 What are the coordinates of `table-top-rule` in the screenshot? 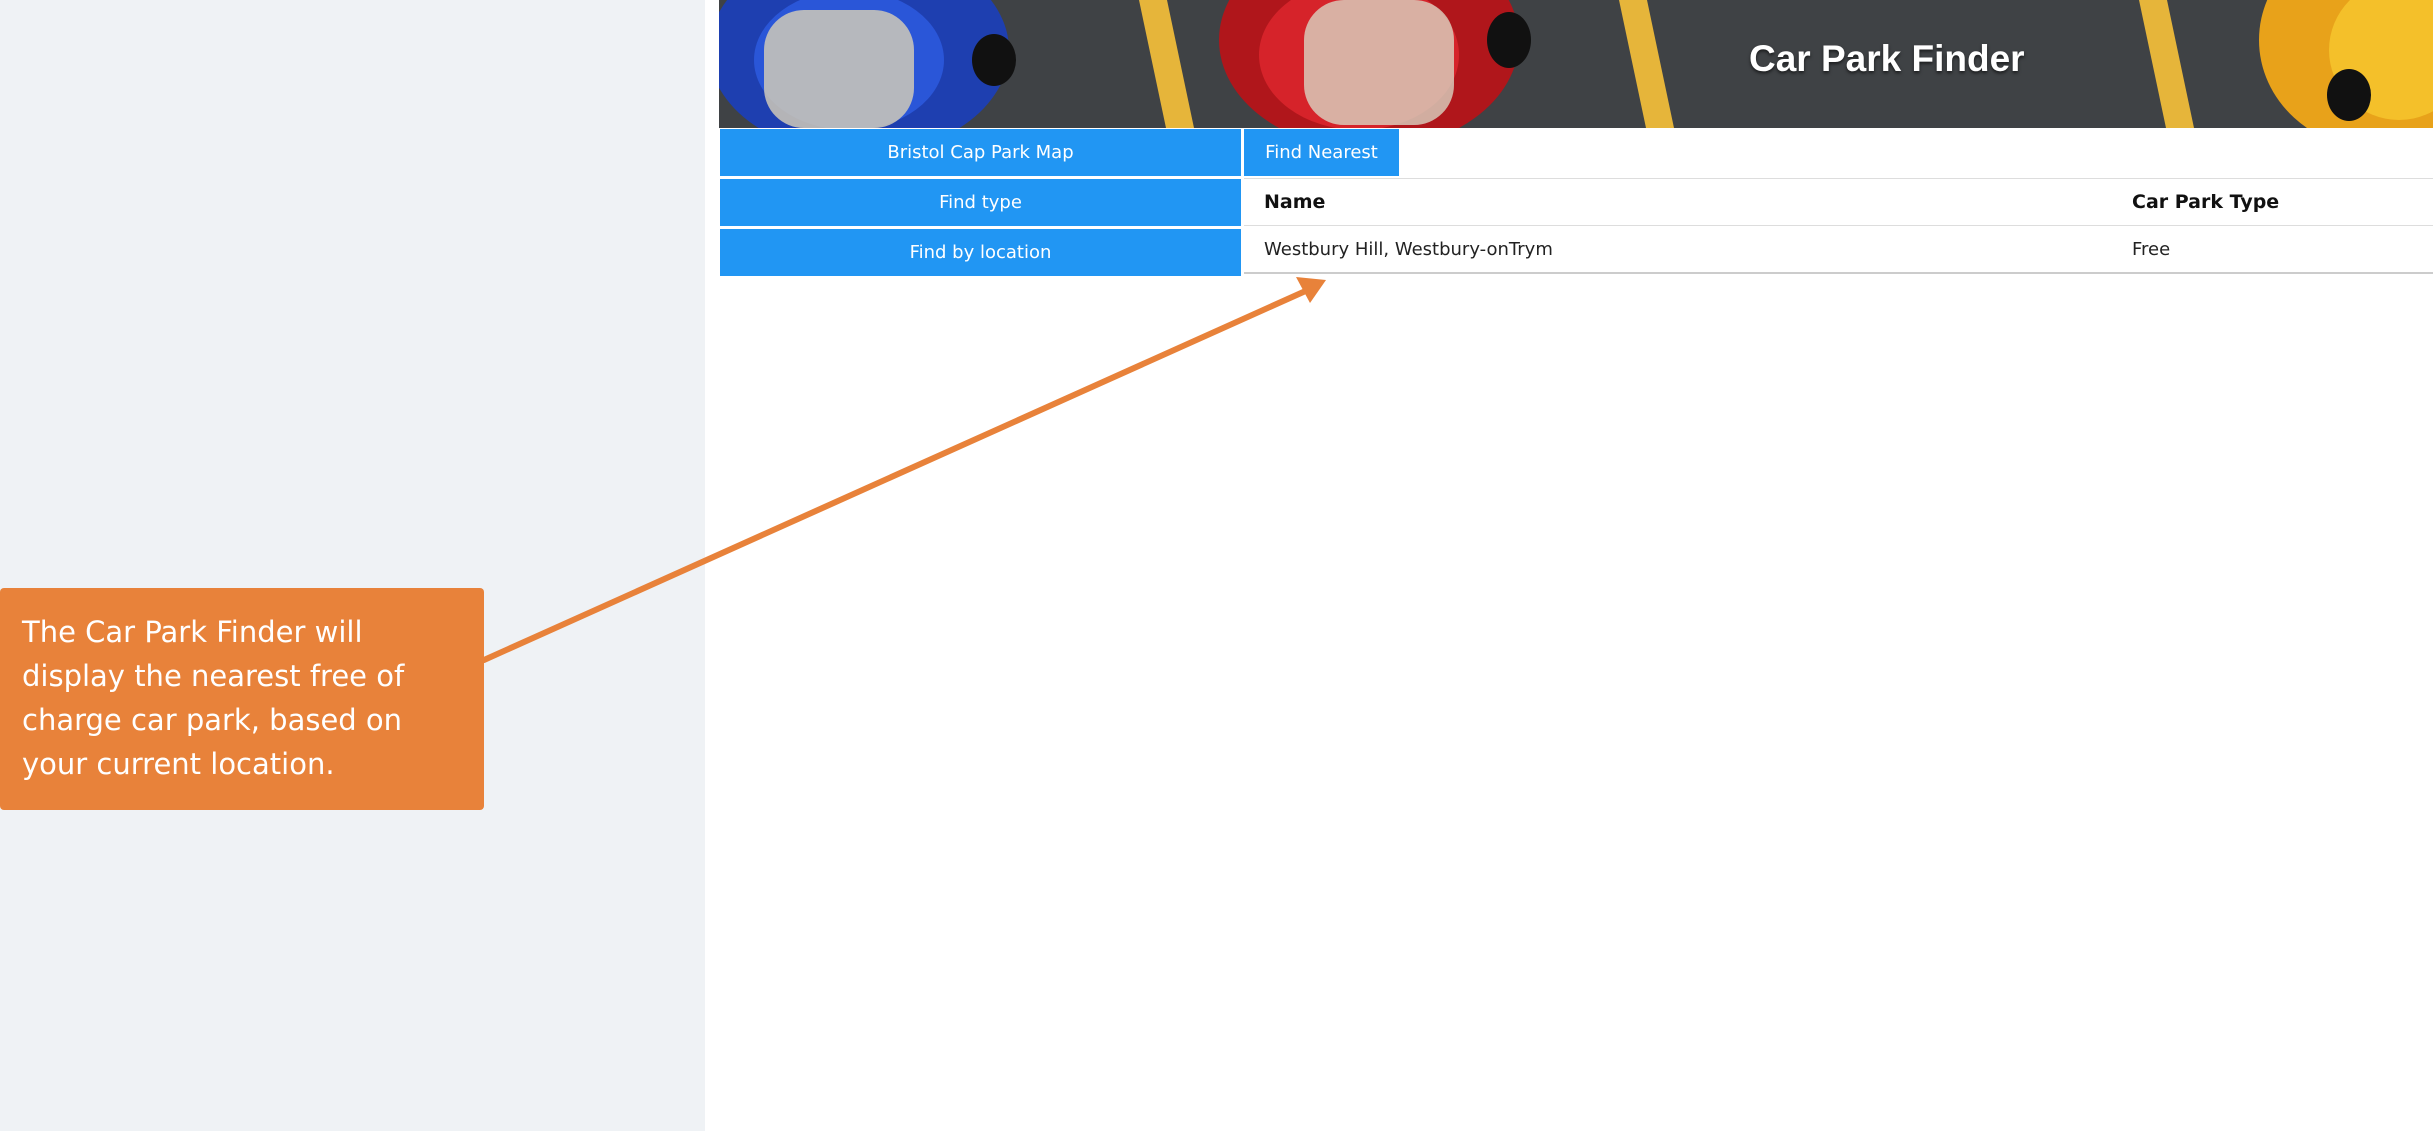 It's located at (1838, 178).